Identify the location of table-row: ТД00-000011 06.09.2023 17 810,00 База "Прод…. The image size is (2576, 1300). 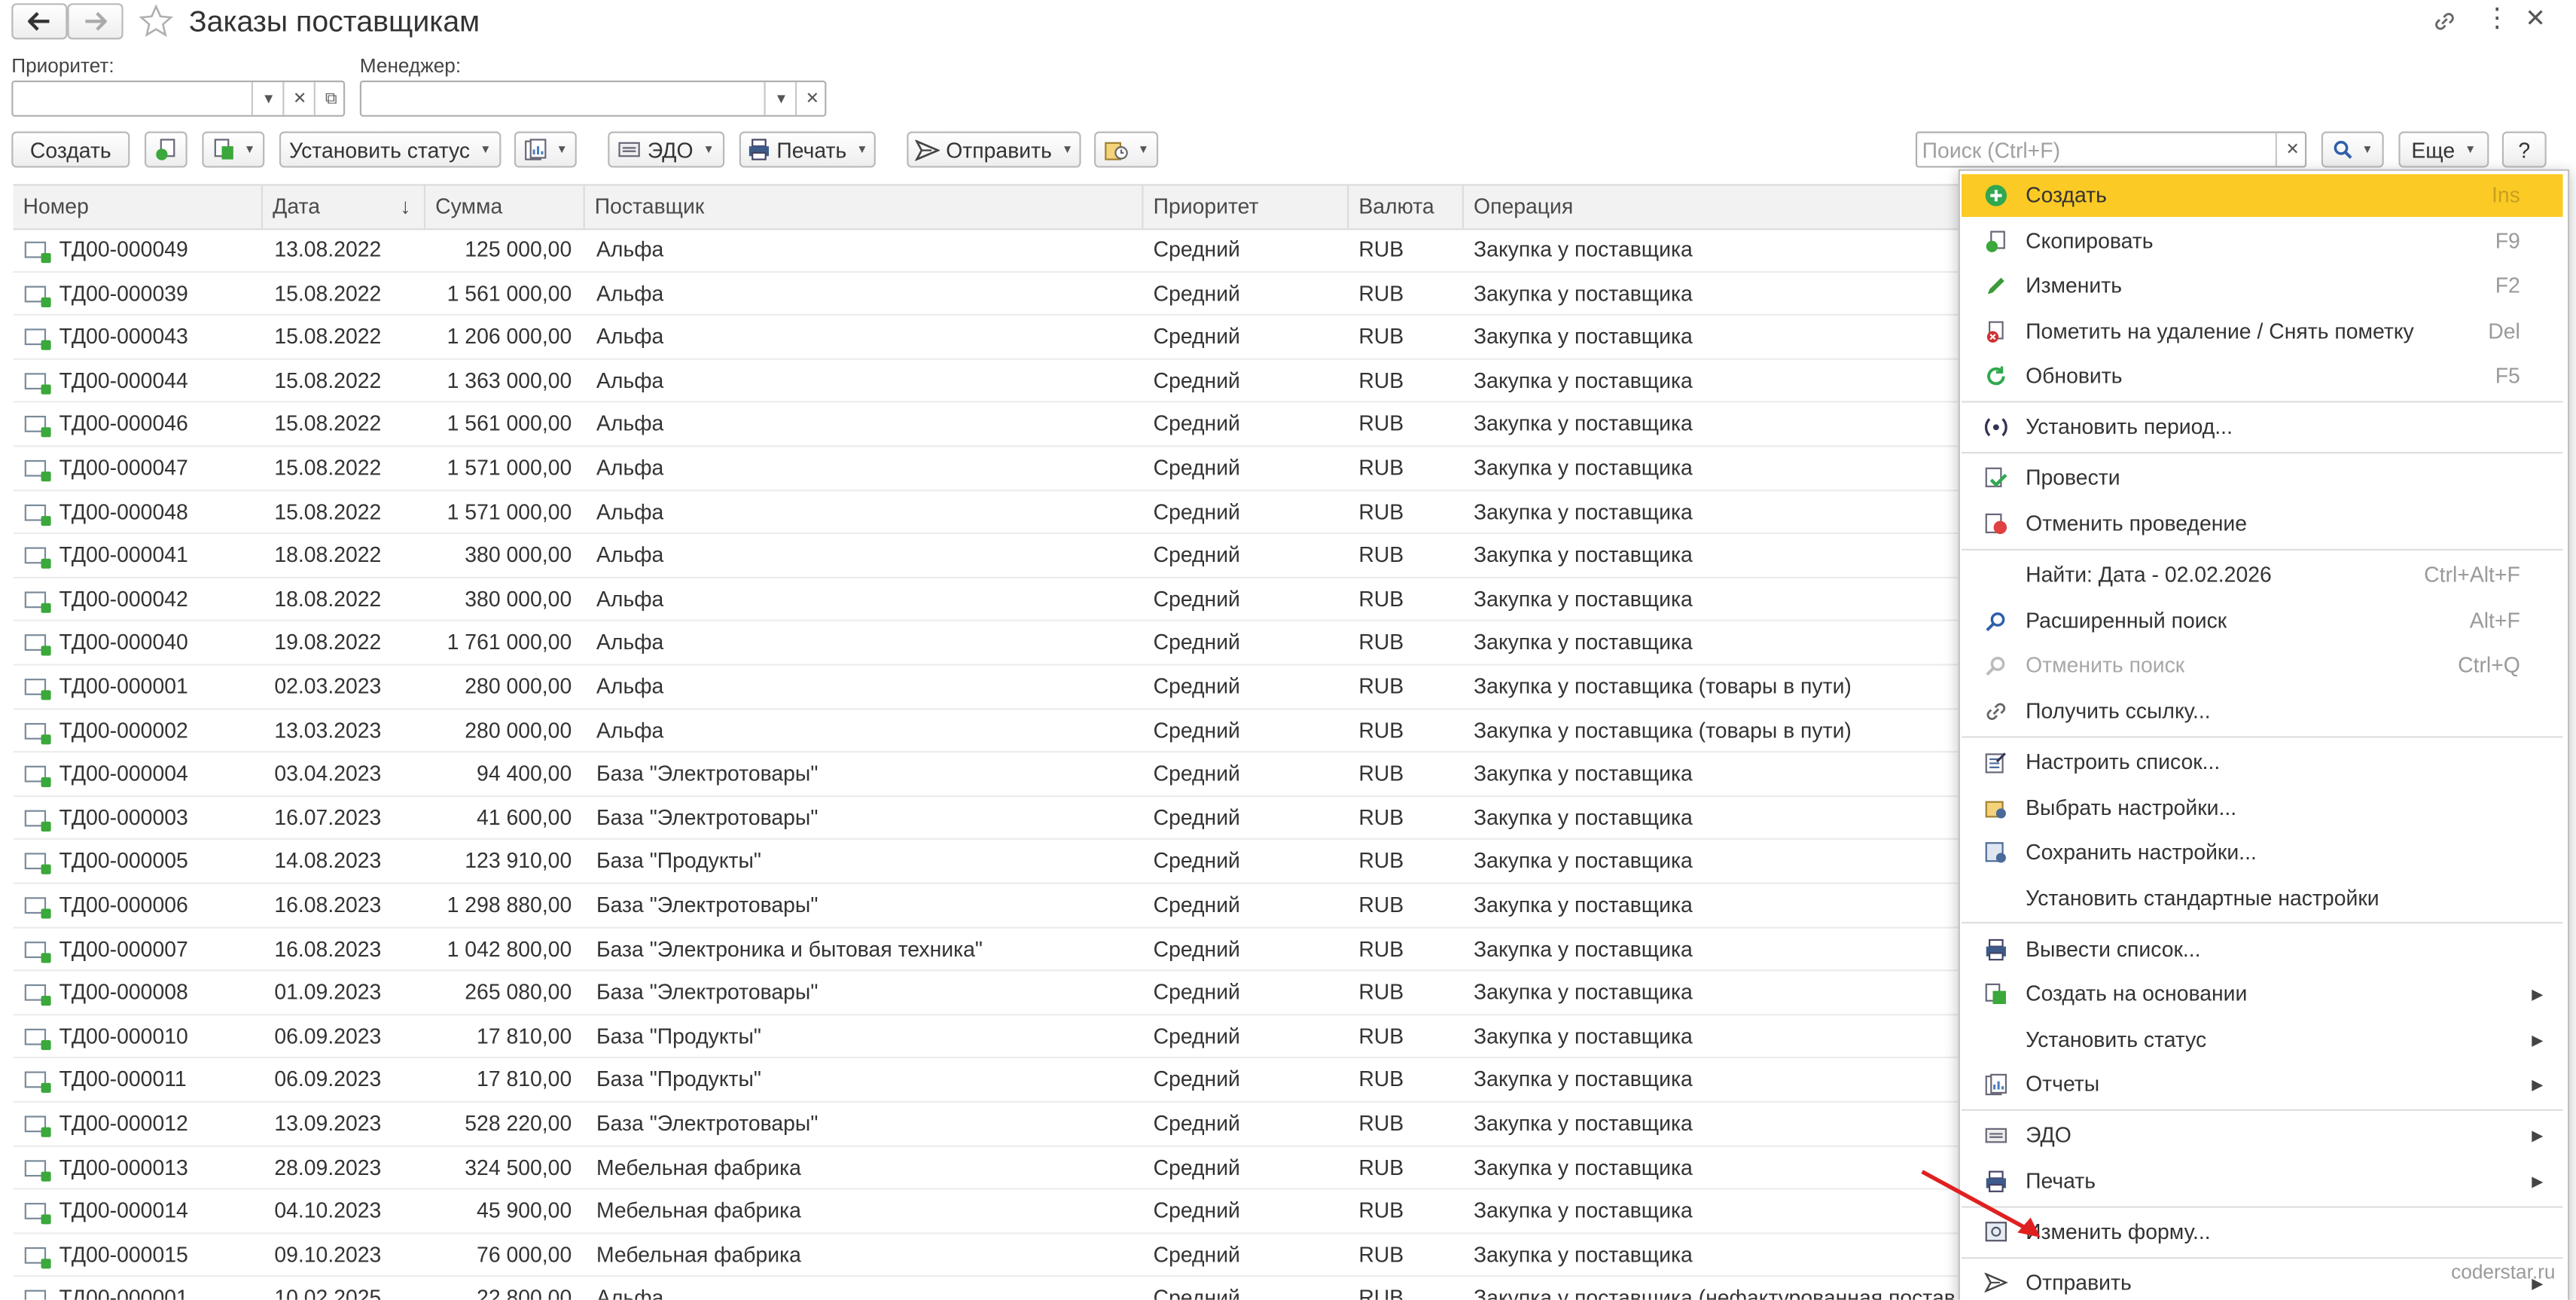
(990, 1081).